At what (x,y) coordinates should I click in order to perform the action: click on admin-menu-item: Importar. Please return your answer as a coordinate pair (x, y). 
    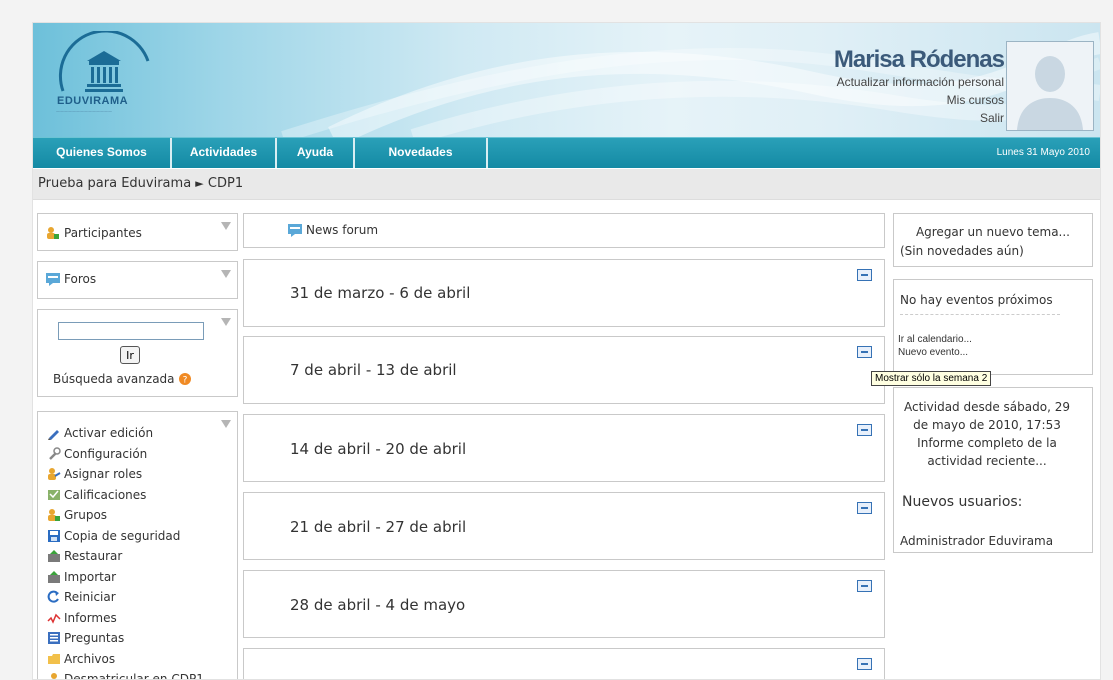
    Looking at the image, I should click on (125, 577).